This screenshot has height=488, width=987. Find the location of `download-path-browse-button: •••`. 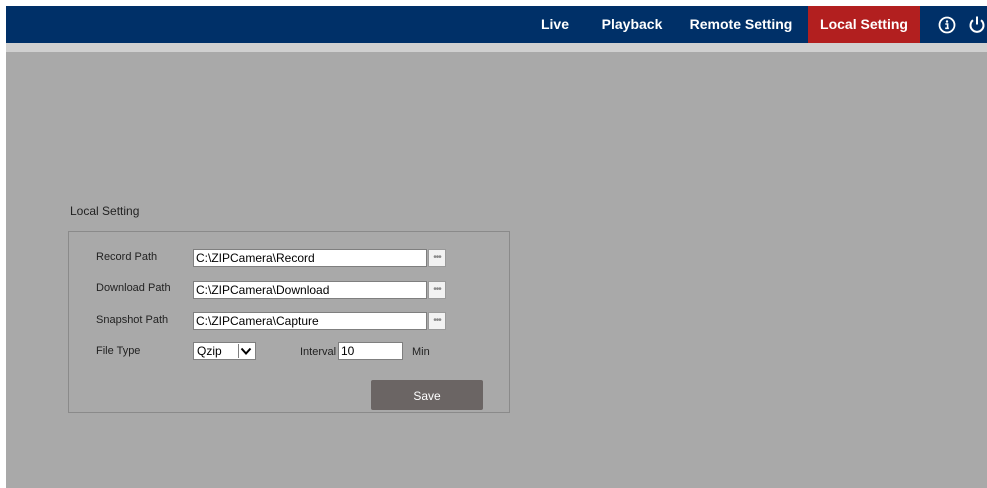

download-path-browse-button: ••• is located at coordinates (437, 290).